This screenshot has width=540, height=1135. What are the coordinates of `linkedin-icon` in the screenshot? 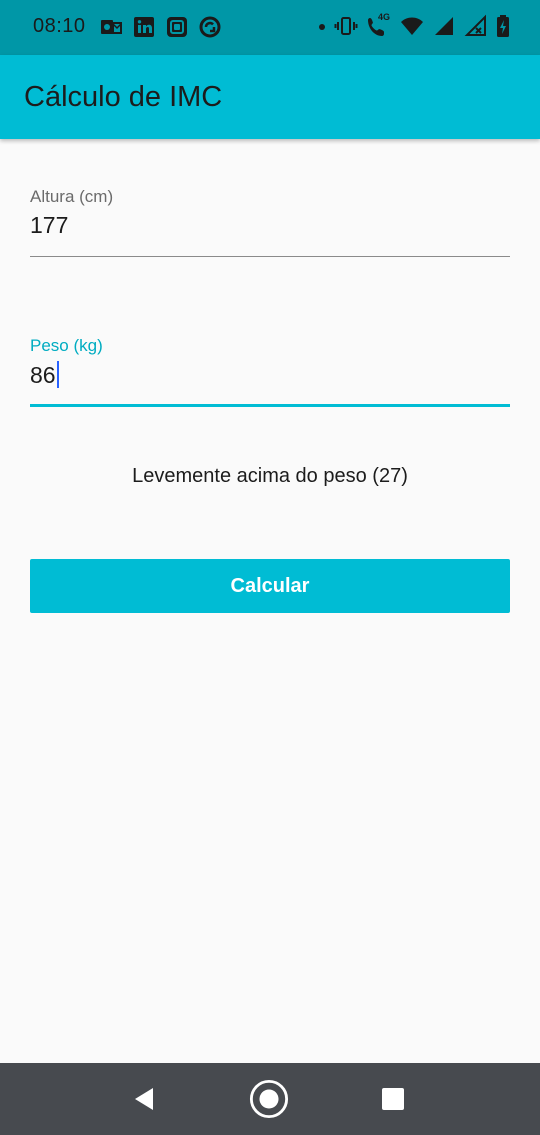 It's located at (144, 27).